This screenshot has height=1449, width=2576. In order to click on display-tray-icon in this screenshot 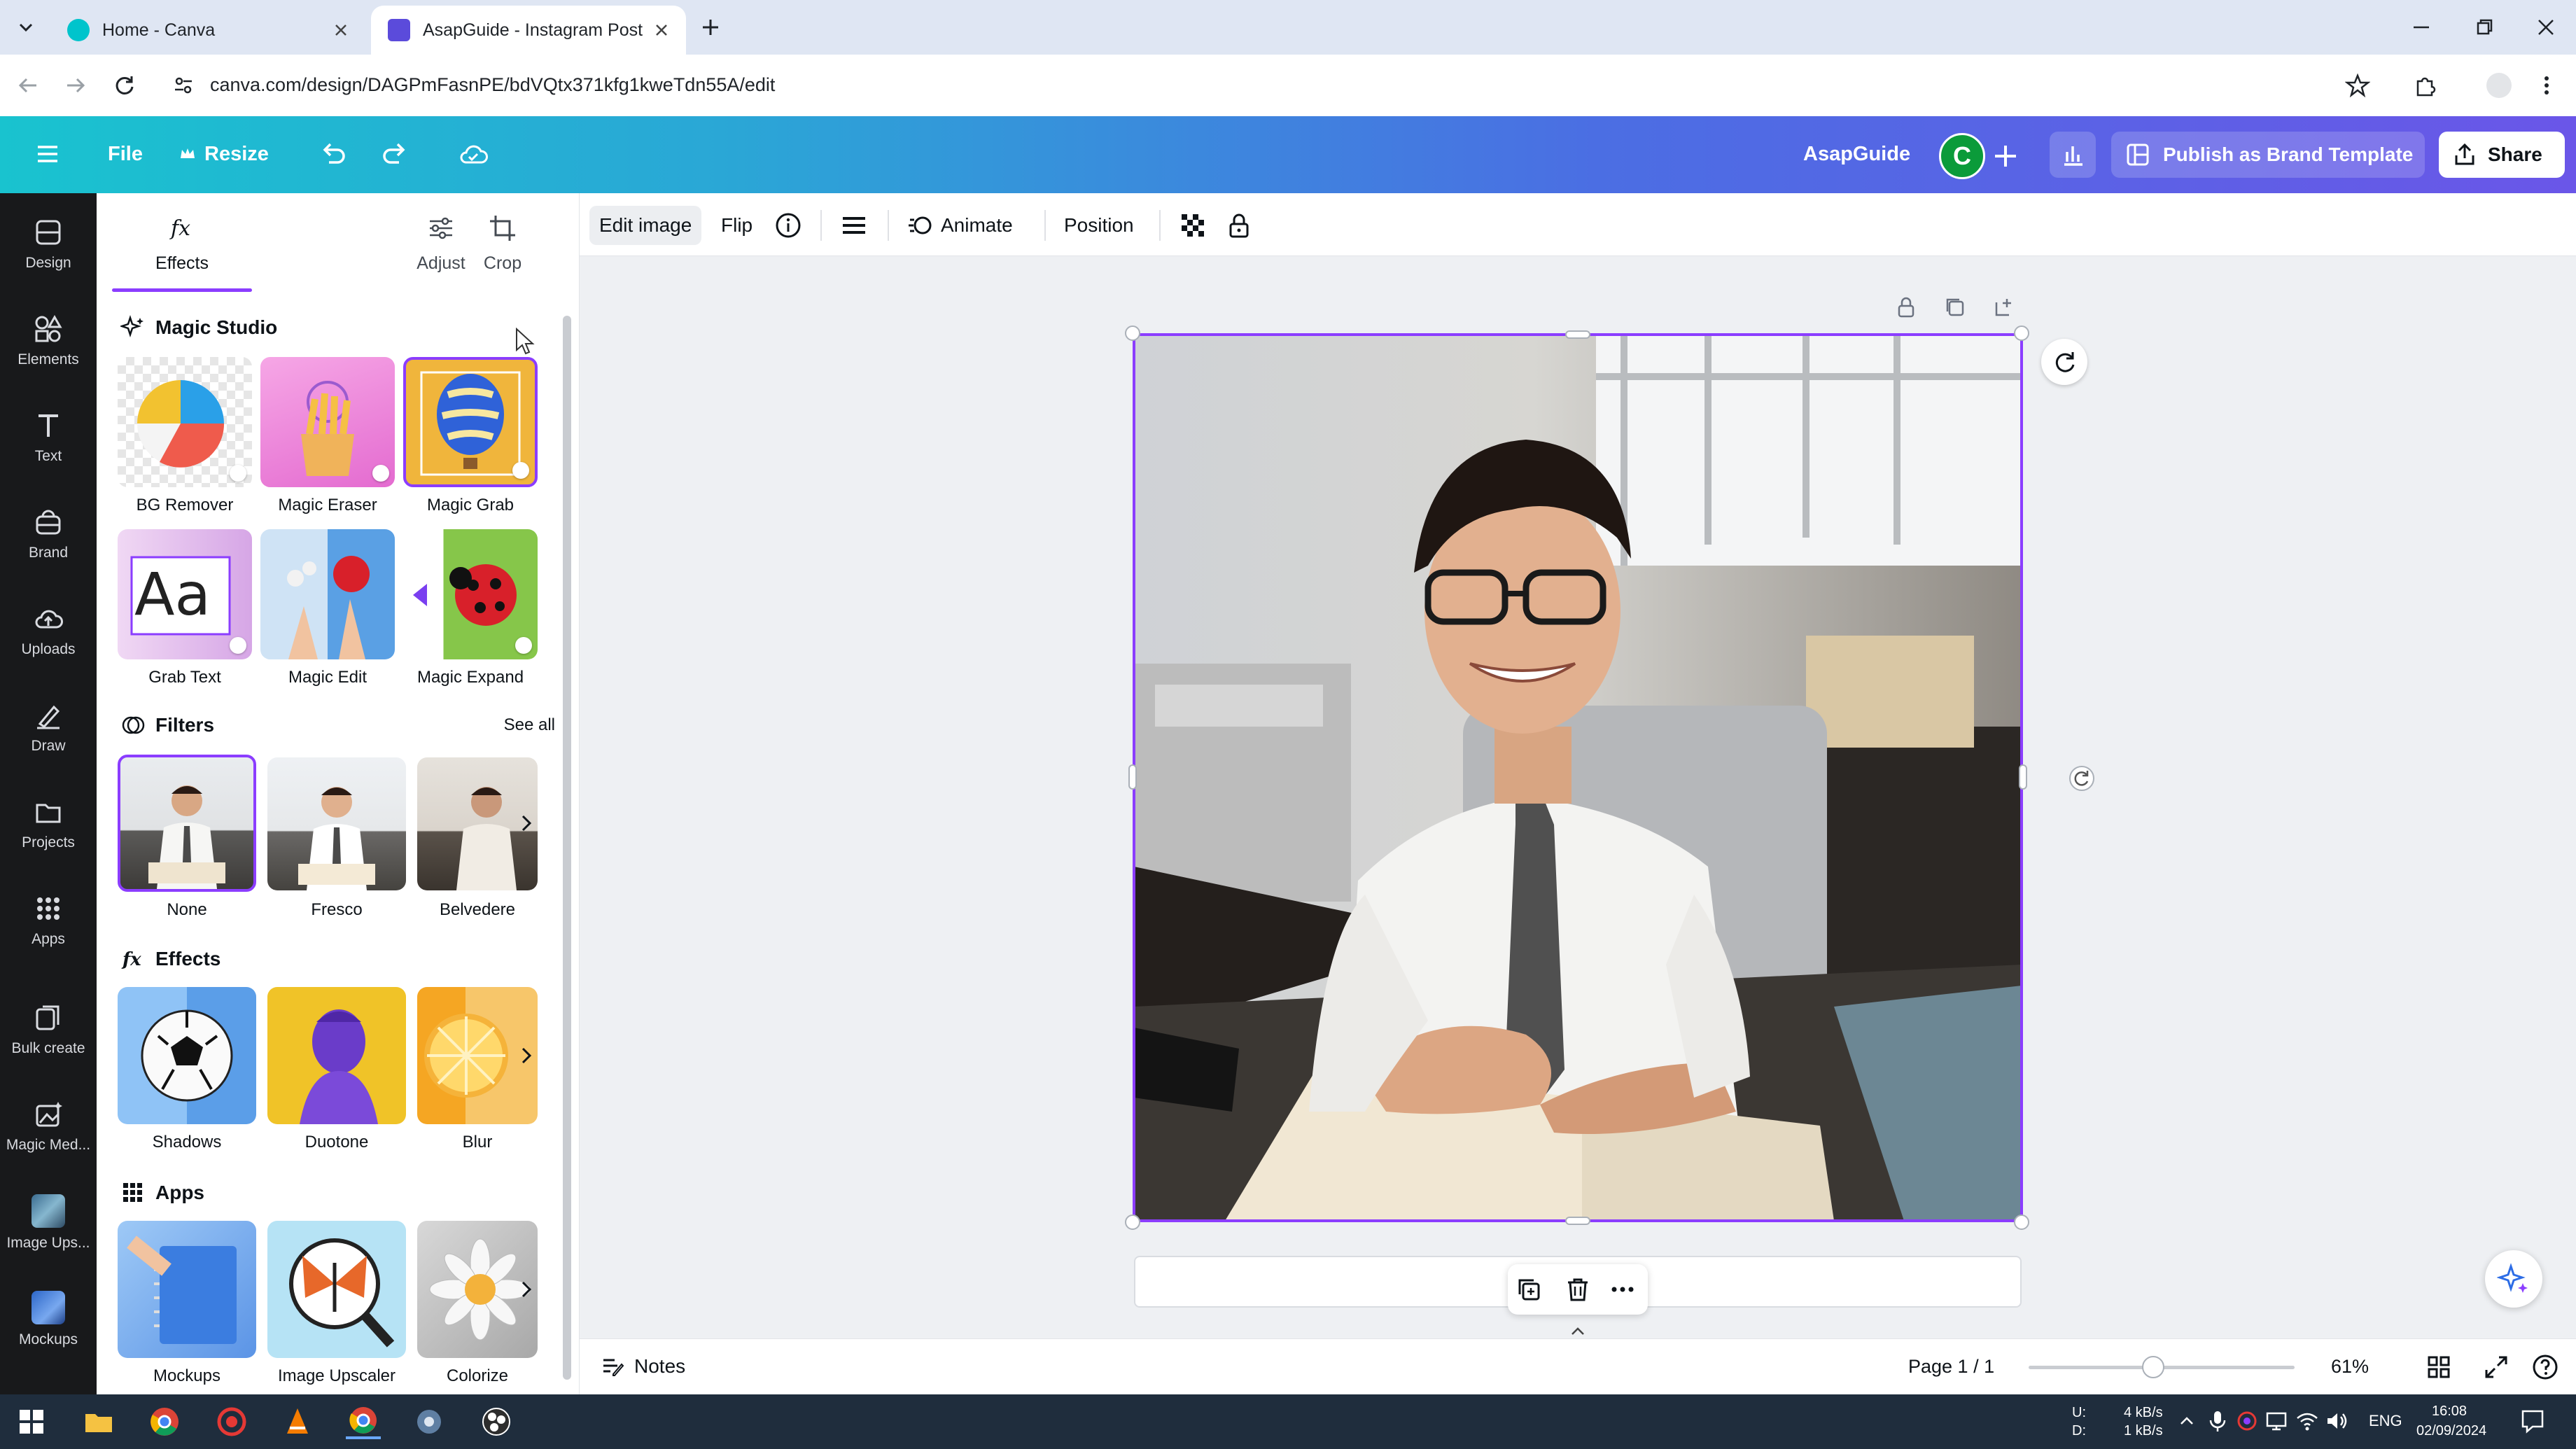, I will do `click(2276, 1421)`.